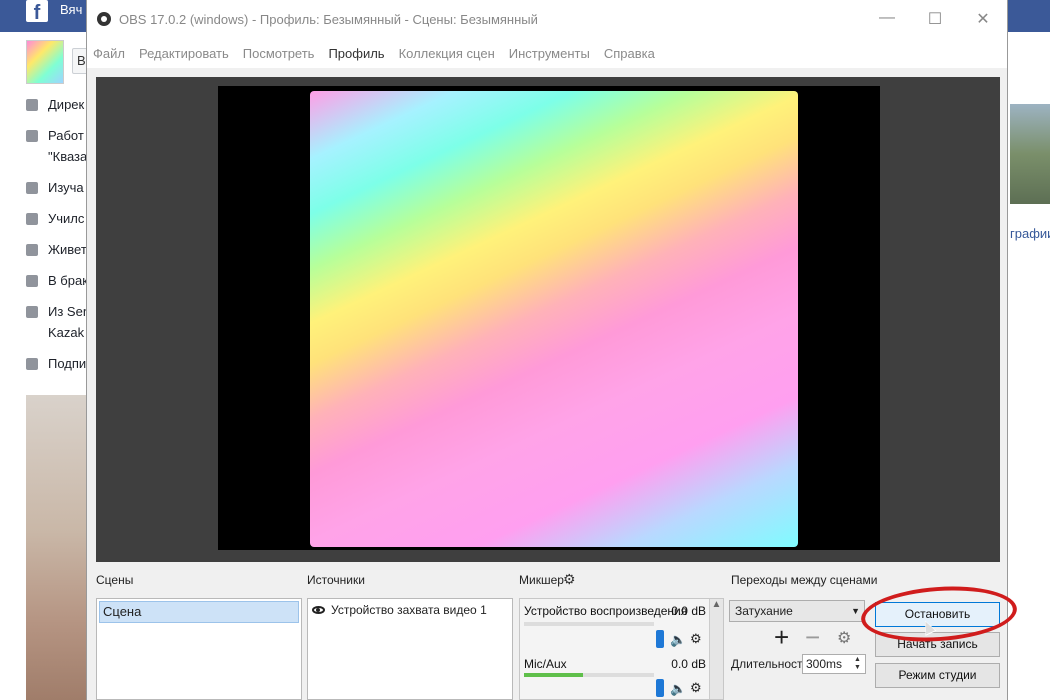 The image size is (1050, 700). What do you see at coordinates (770, 664) in the screenshot?
I see `duration-label: Длительность` at bounding box center [770, 664].